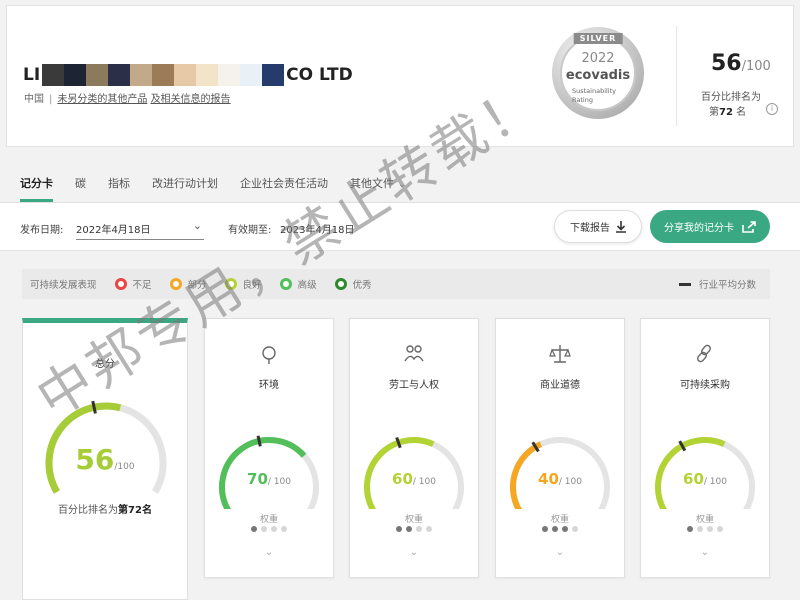 This screenshot has height=600, width=800. I want to click on legend-avg-label: 行业平均分数, so click(727, 285).